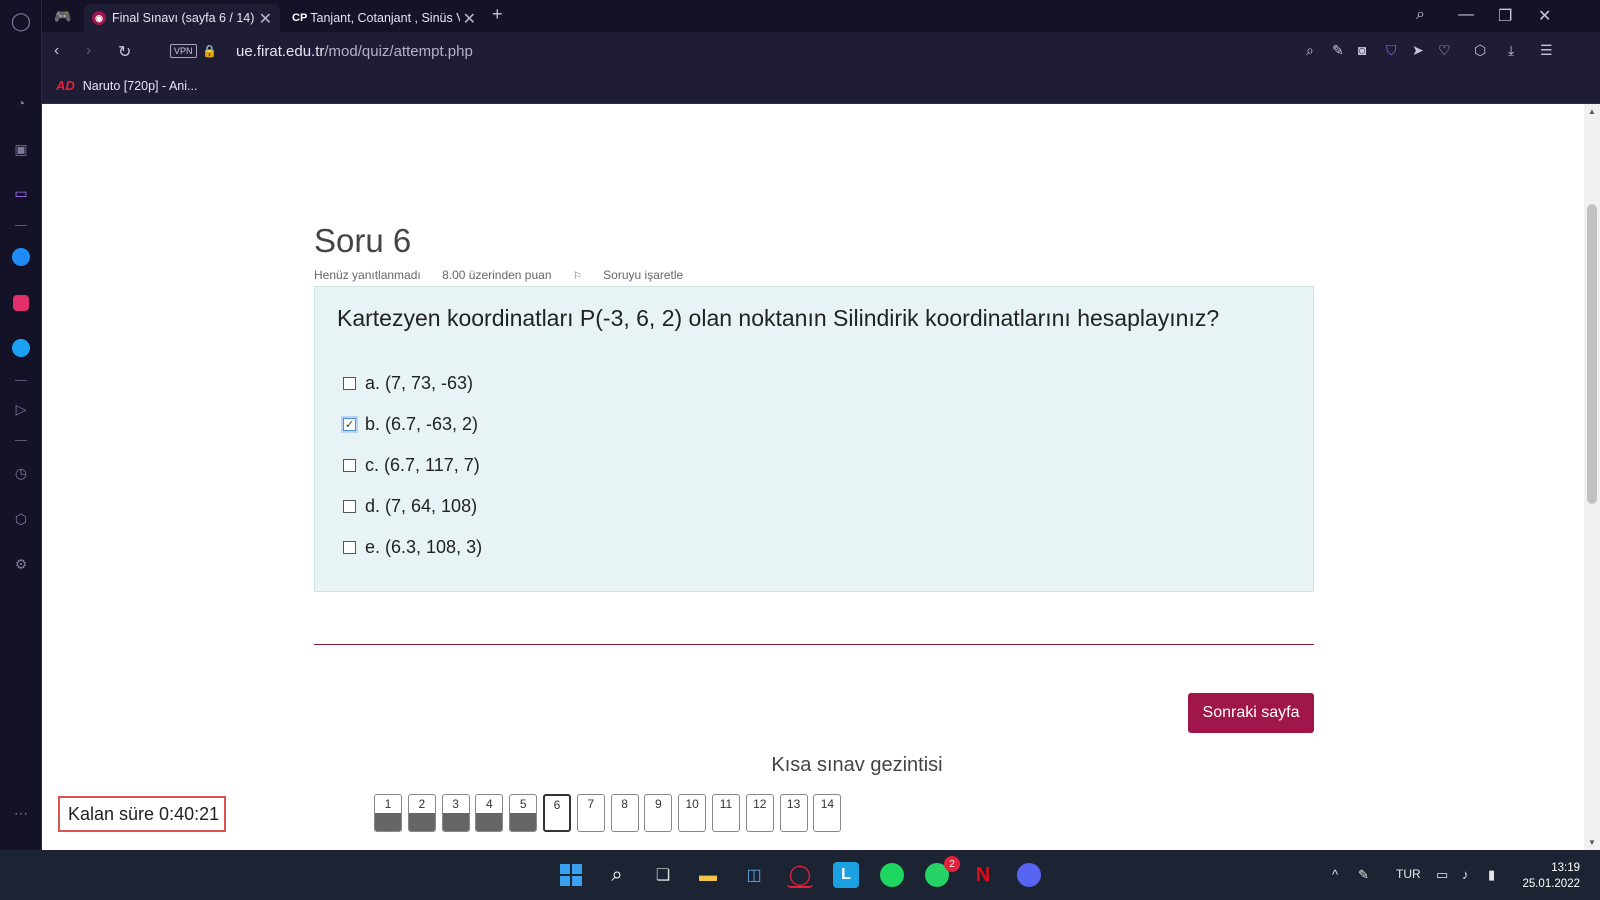  Describe the element at coordinates (577, 276) in the screenshot. I see `flag-icon: ⚐` at that location.